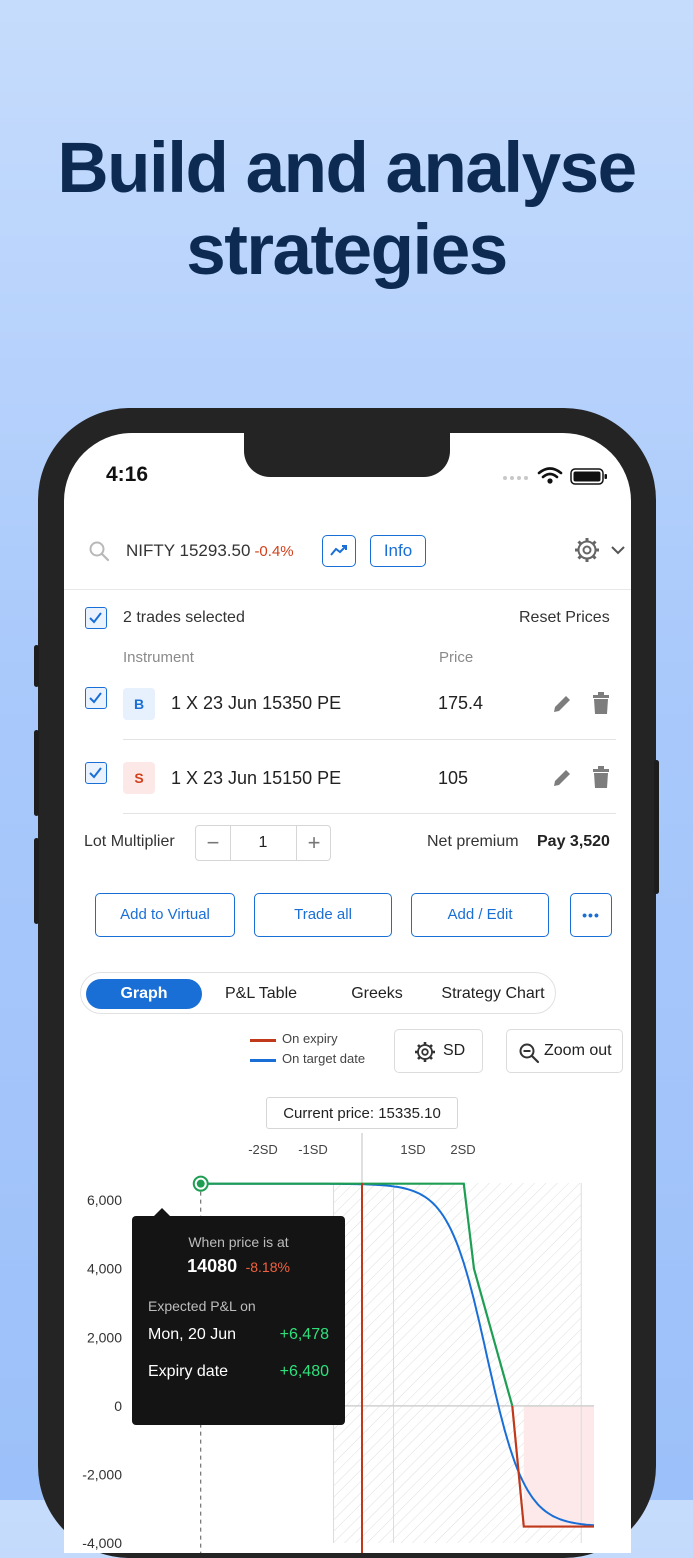  I want to click on symbol-quote: NIFTY 15293.50 -0.4%, so click(210, 551).